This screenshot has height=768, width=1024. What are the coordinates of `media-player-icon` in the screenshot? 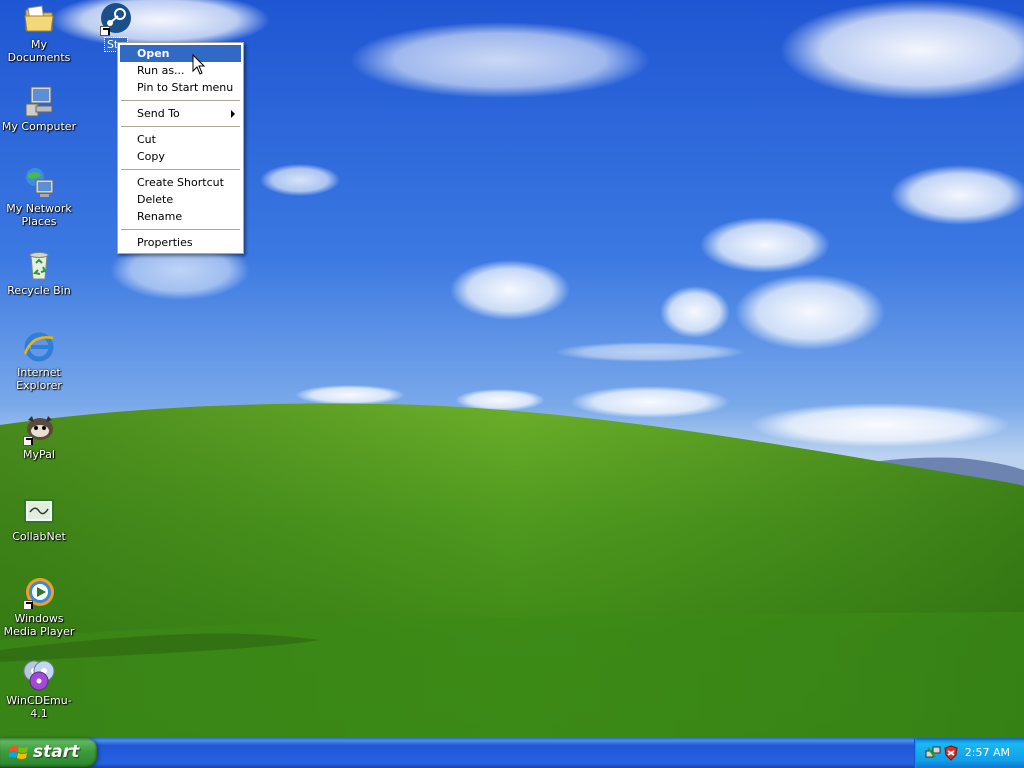 It's located at (39, 593).